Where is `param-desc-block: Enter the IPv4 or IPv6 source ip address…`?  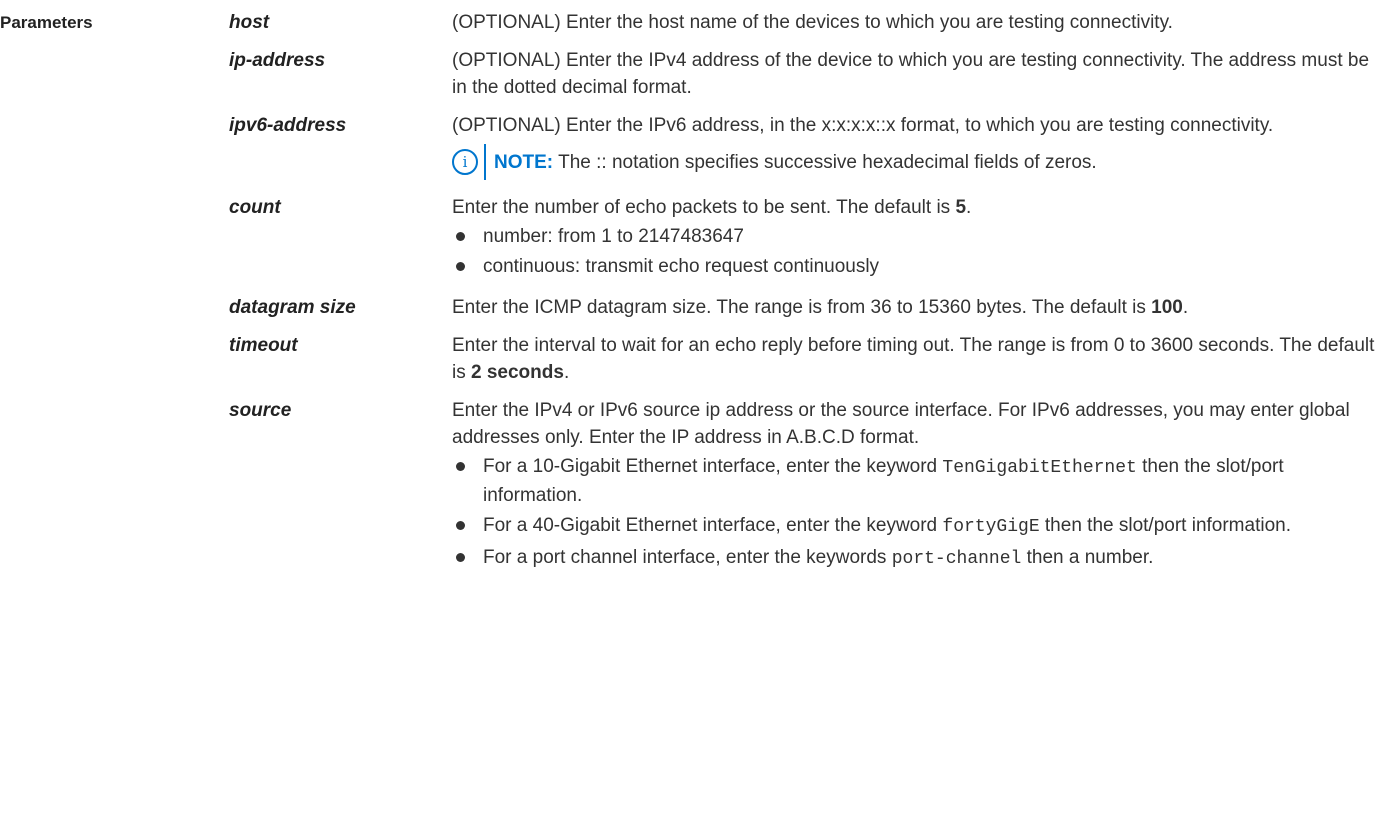 param-desc-block: Enter the IPv4 or IPv6 source ip address… is located at coordinates (915, 486).